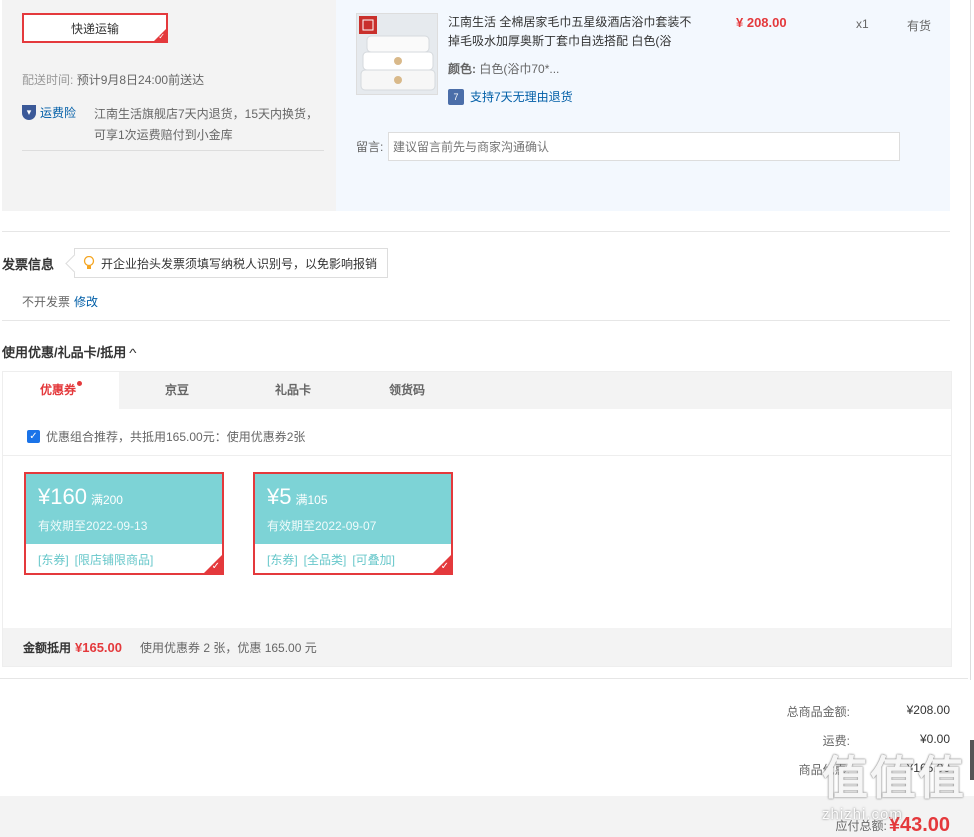  What do you see at coordinates (370, 147) in the screenshot?
I see `message-label: 留言:` at bounding box center [370, 147].